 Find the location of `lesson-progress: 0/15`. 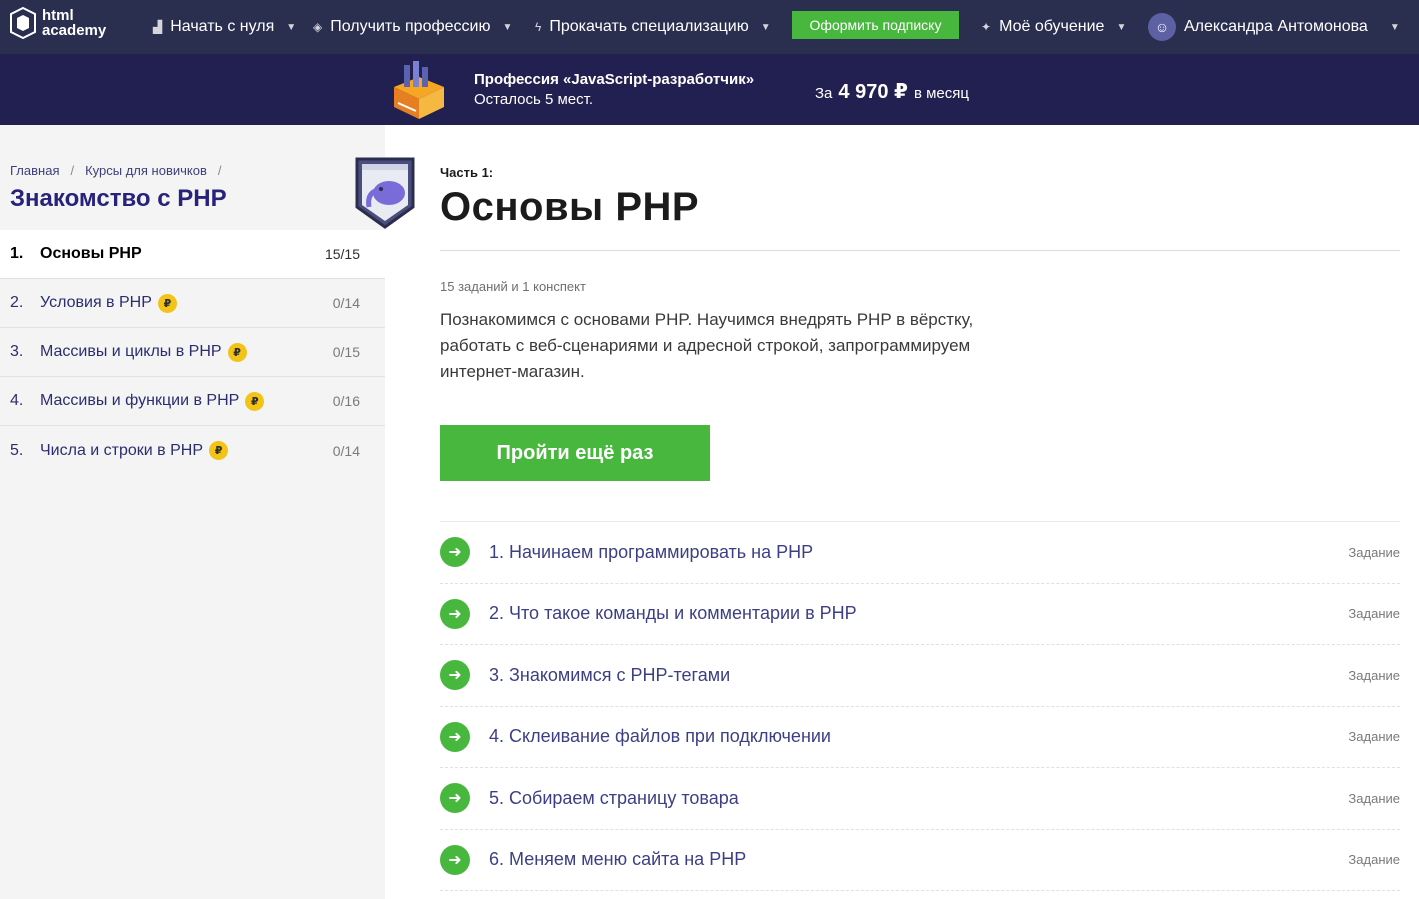

lesson-progress: 0/15 is located at coordinates (346, 352).